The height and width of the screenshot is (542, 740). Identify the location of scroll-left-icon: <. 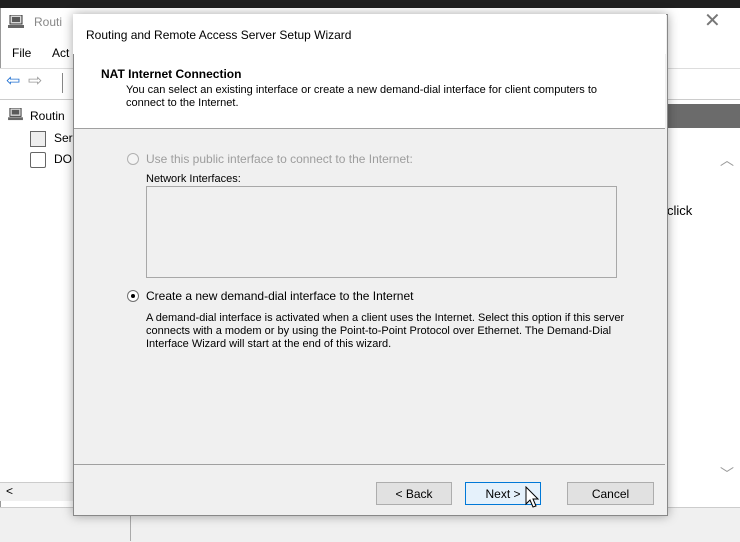
(9, 491).